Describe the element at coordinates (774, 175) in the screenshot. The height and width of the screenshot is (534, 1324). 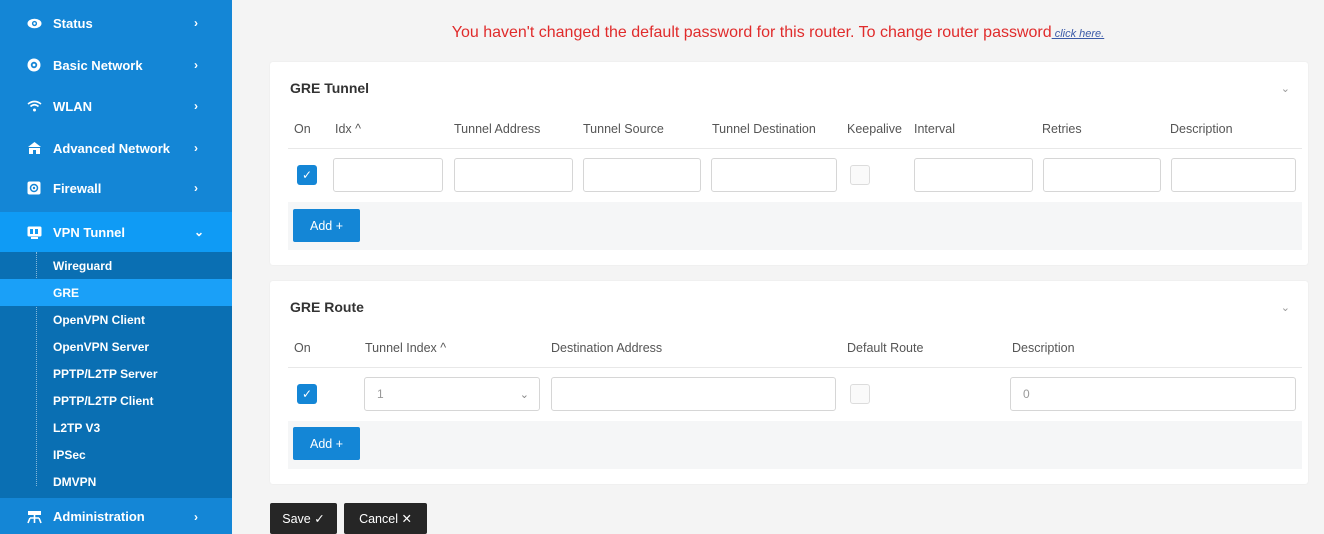
I see `tunnel-destination-input` at that location.